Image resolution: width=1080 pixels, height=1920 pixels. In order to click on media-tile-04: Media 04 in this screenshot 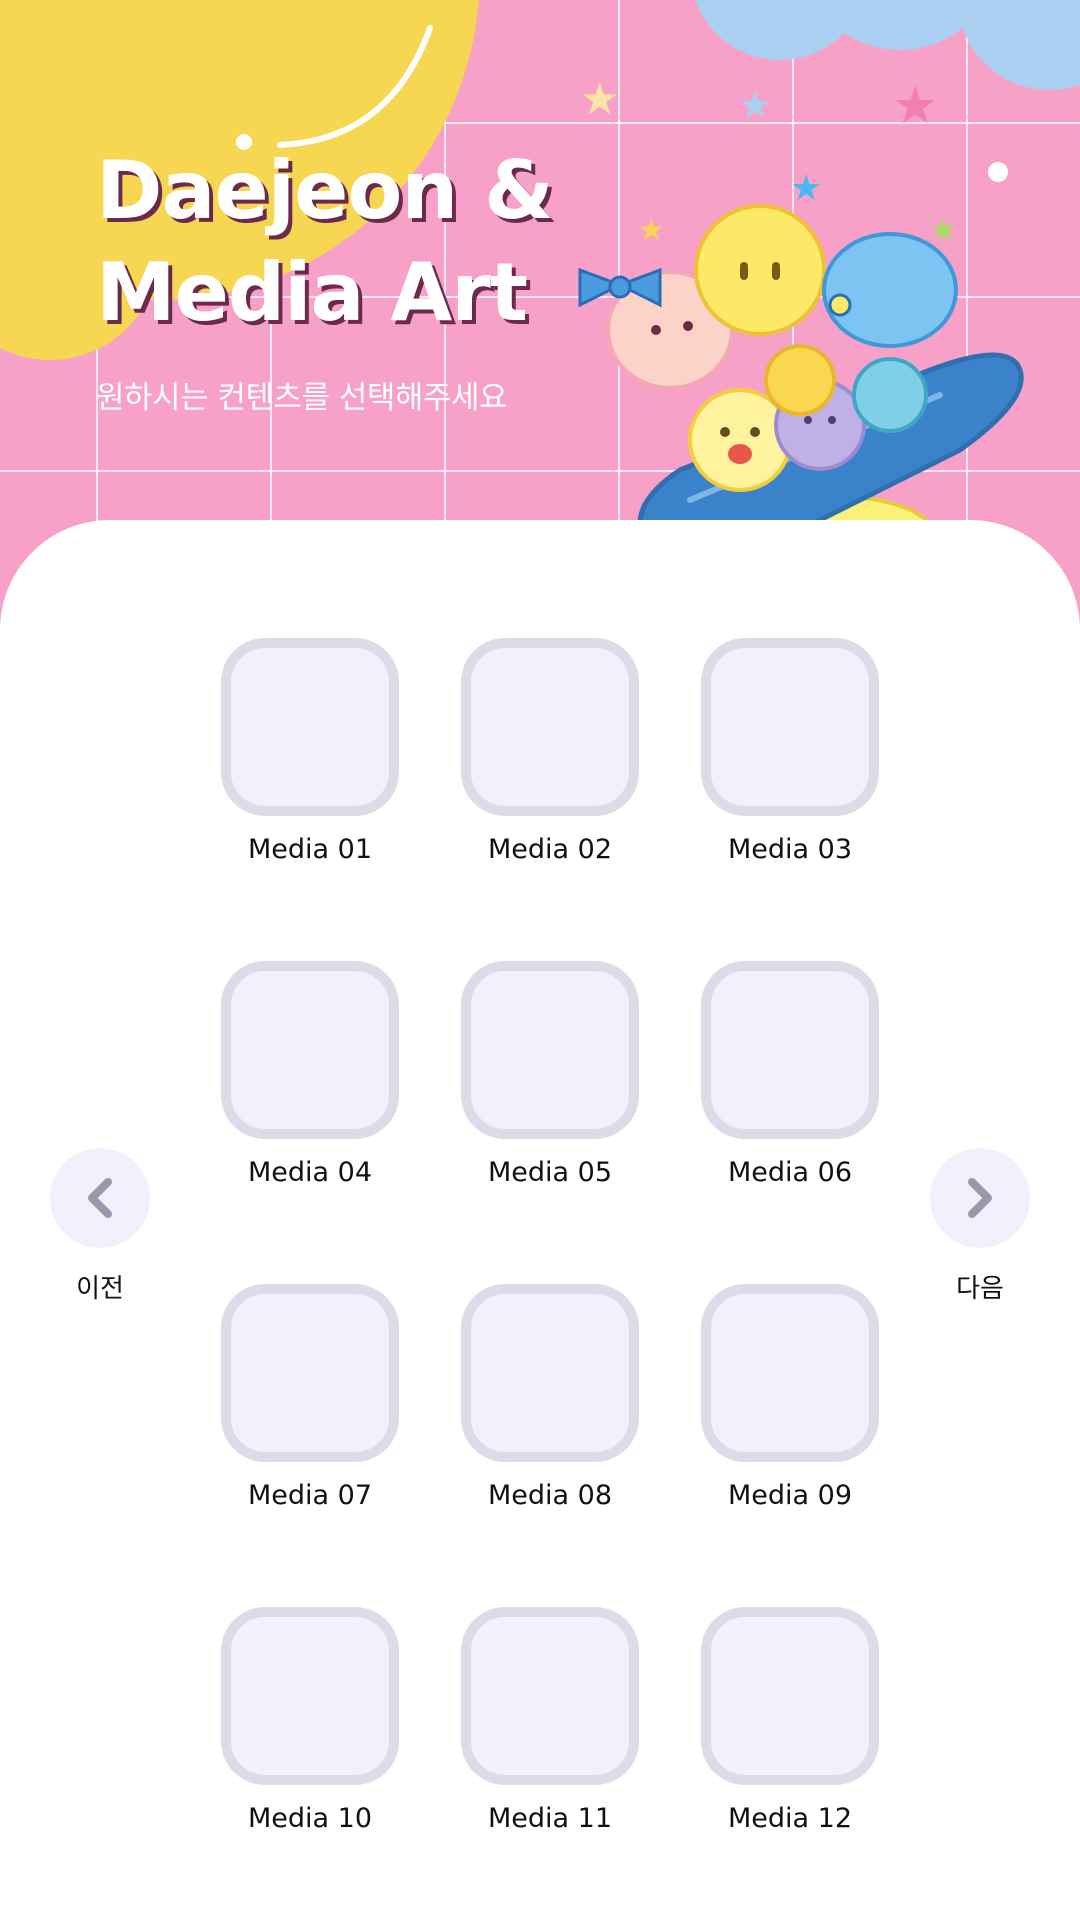, I will do `click(310, 1074)`.